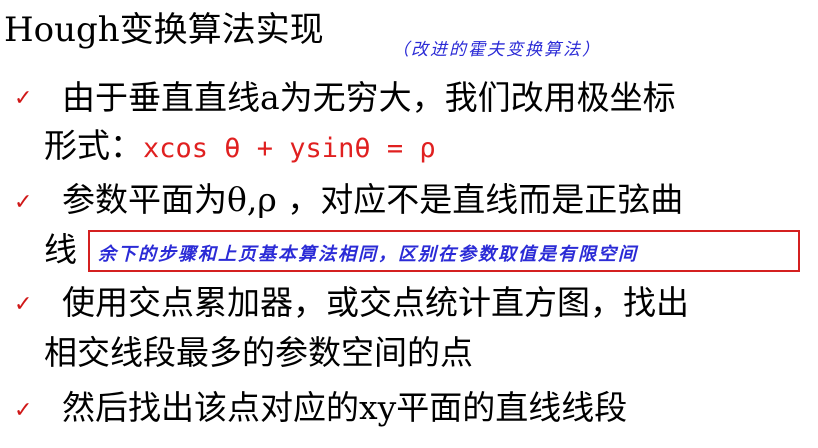 The width and height of the screenshot is (818, 448). Describe the element at coordinates (345, 407) in the screenshot. I see `bullet-4-line-1: 然后找出该点对应的xy平面的直线线段` at that location.